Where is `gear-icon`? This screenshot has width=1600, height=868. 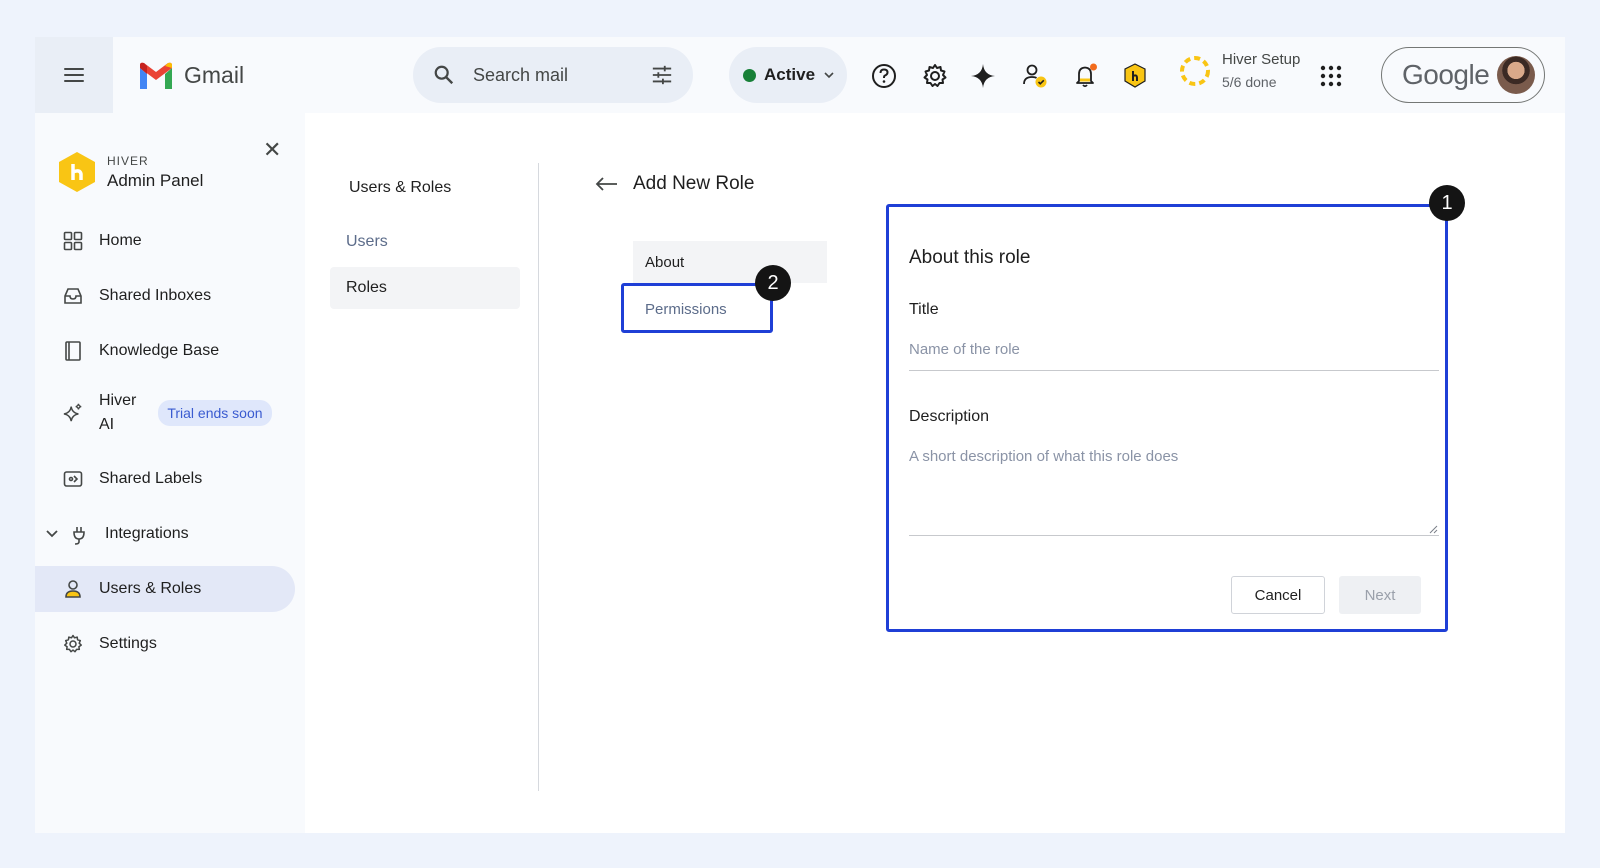
gear-icon is located at coordinates (73, 644).